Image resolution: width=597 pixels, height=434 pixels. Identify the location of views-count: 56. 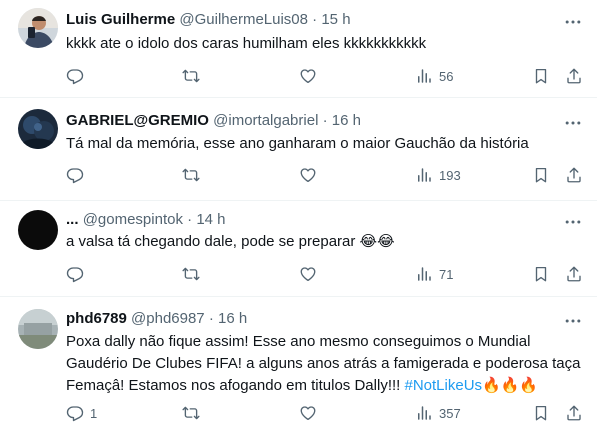
(446, 76).